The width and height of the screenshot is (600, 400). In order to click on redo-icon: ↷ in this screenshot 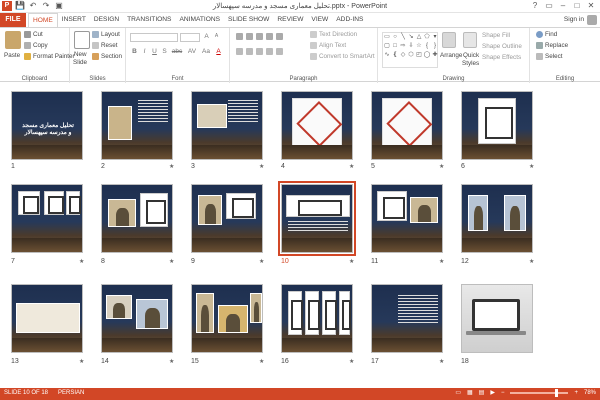, I will do `click(46, 6)`.